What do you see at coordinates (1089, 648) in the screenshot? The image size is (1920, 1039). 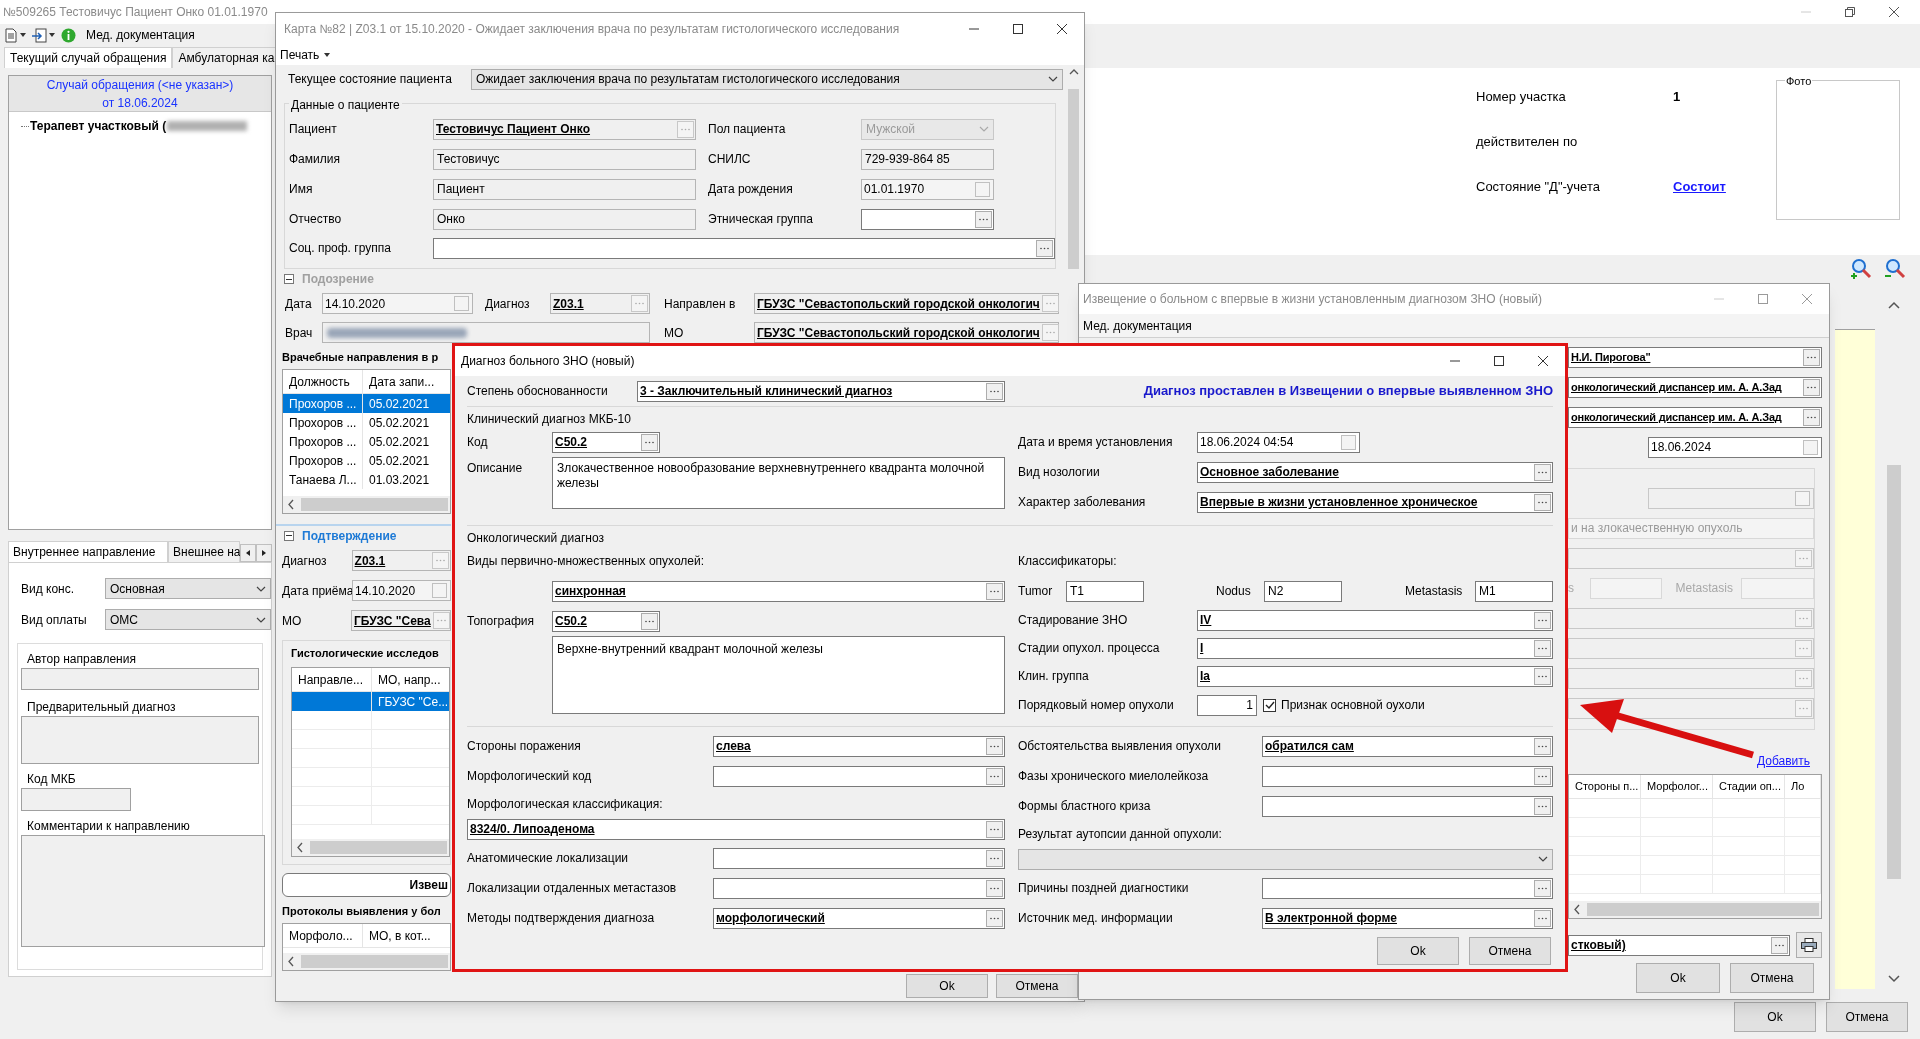 I see `field-label: Стадии опухол. процесса` at bounding box center [1089, 648].